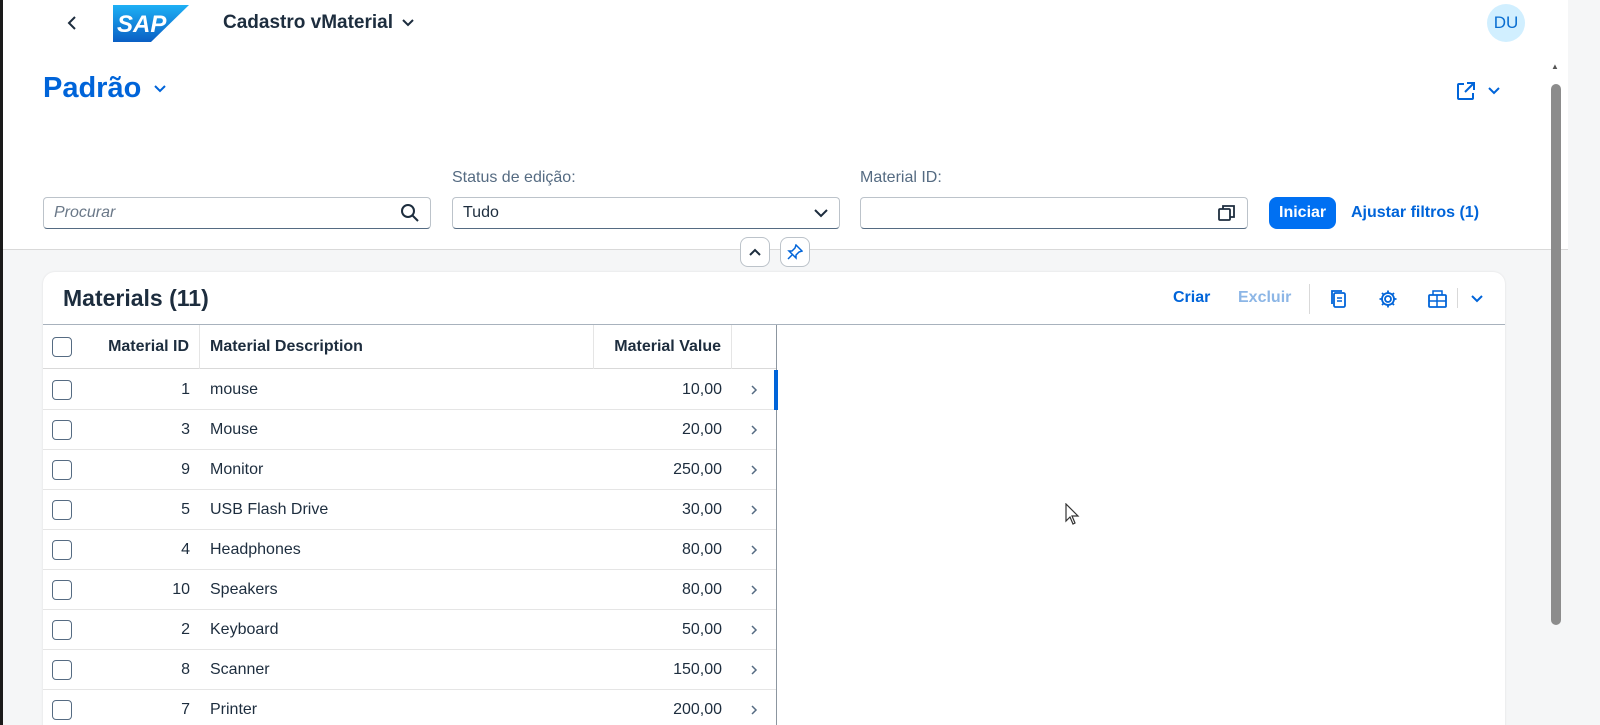 The width and height of the screenshot is (1600, 725). I want to click on pin-icon, so click(795, 252).